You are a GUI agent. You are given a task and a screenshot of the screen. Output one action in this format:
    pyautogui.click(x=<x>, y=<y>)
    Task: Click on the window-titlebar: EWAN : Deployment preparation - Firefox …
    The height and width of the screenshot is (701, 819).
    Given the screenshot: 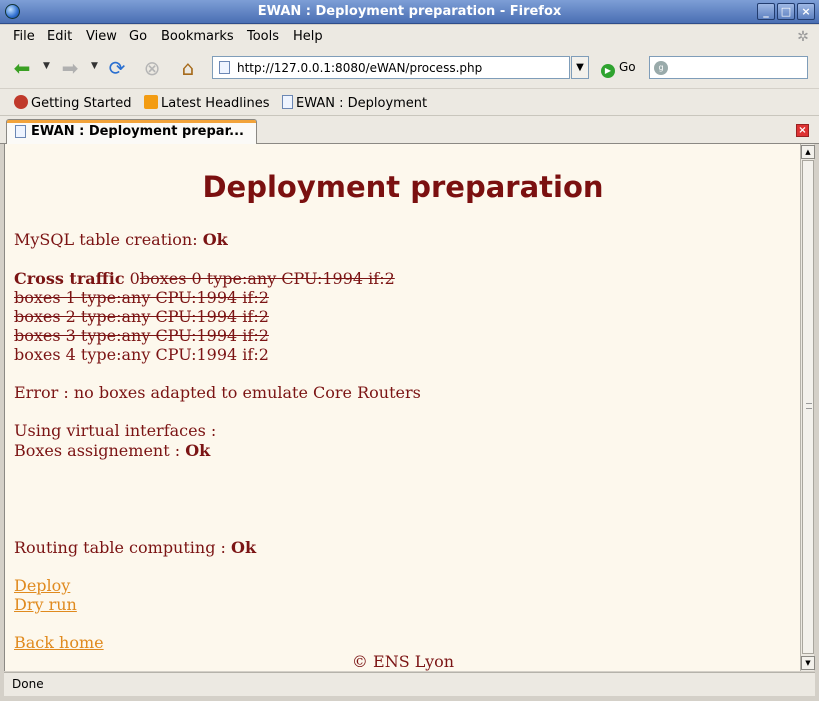 What is the action you would take?
    pyautogui.click(x=409, y=12)
    